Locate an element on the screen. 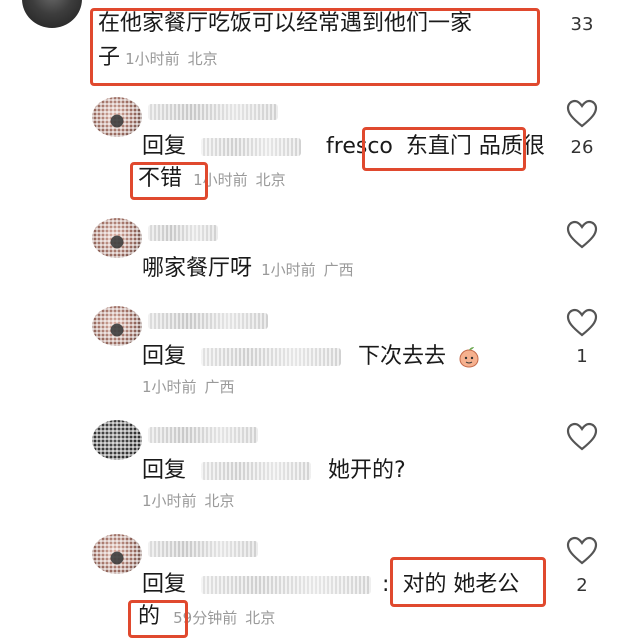 The height and width of the screenshot is (640, 620). reply-meta: 59分钟前 北京 is located at coordinates (224, 618).